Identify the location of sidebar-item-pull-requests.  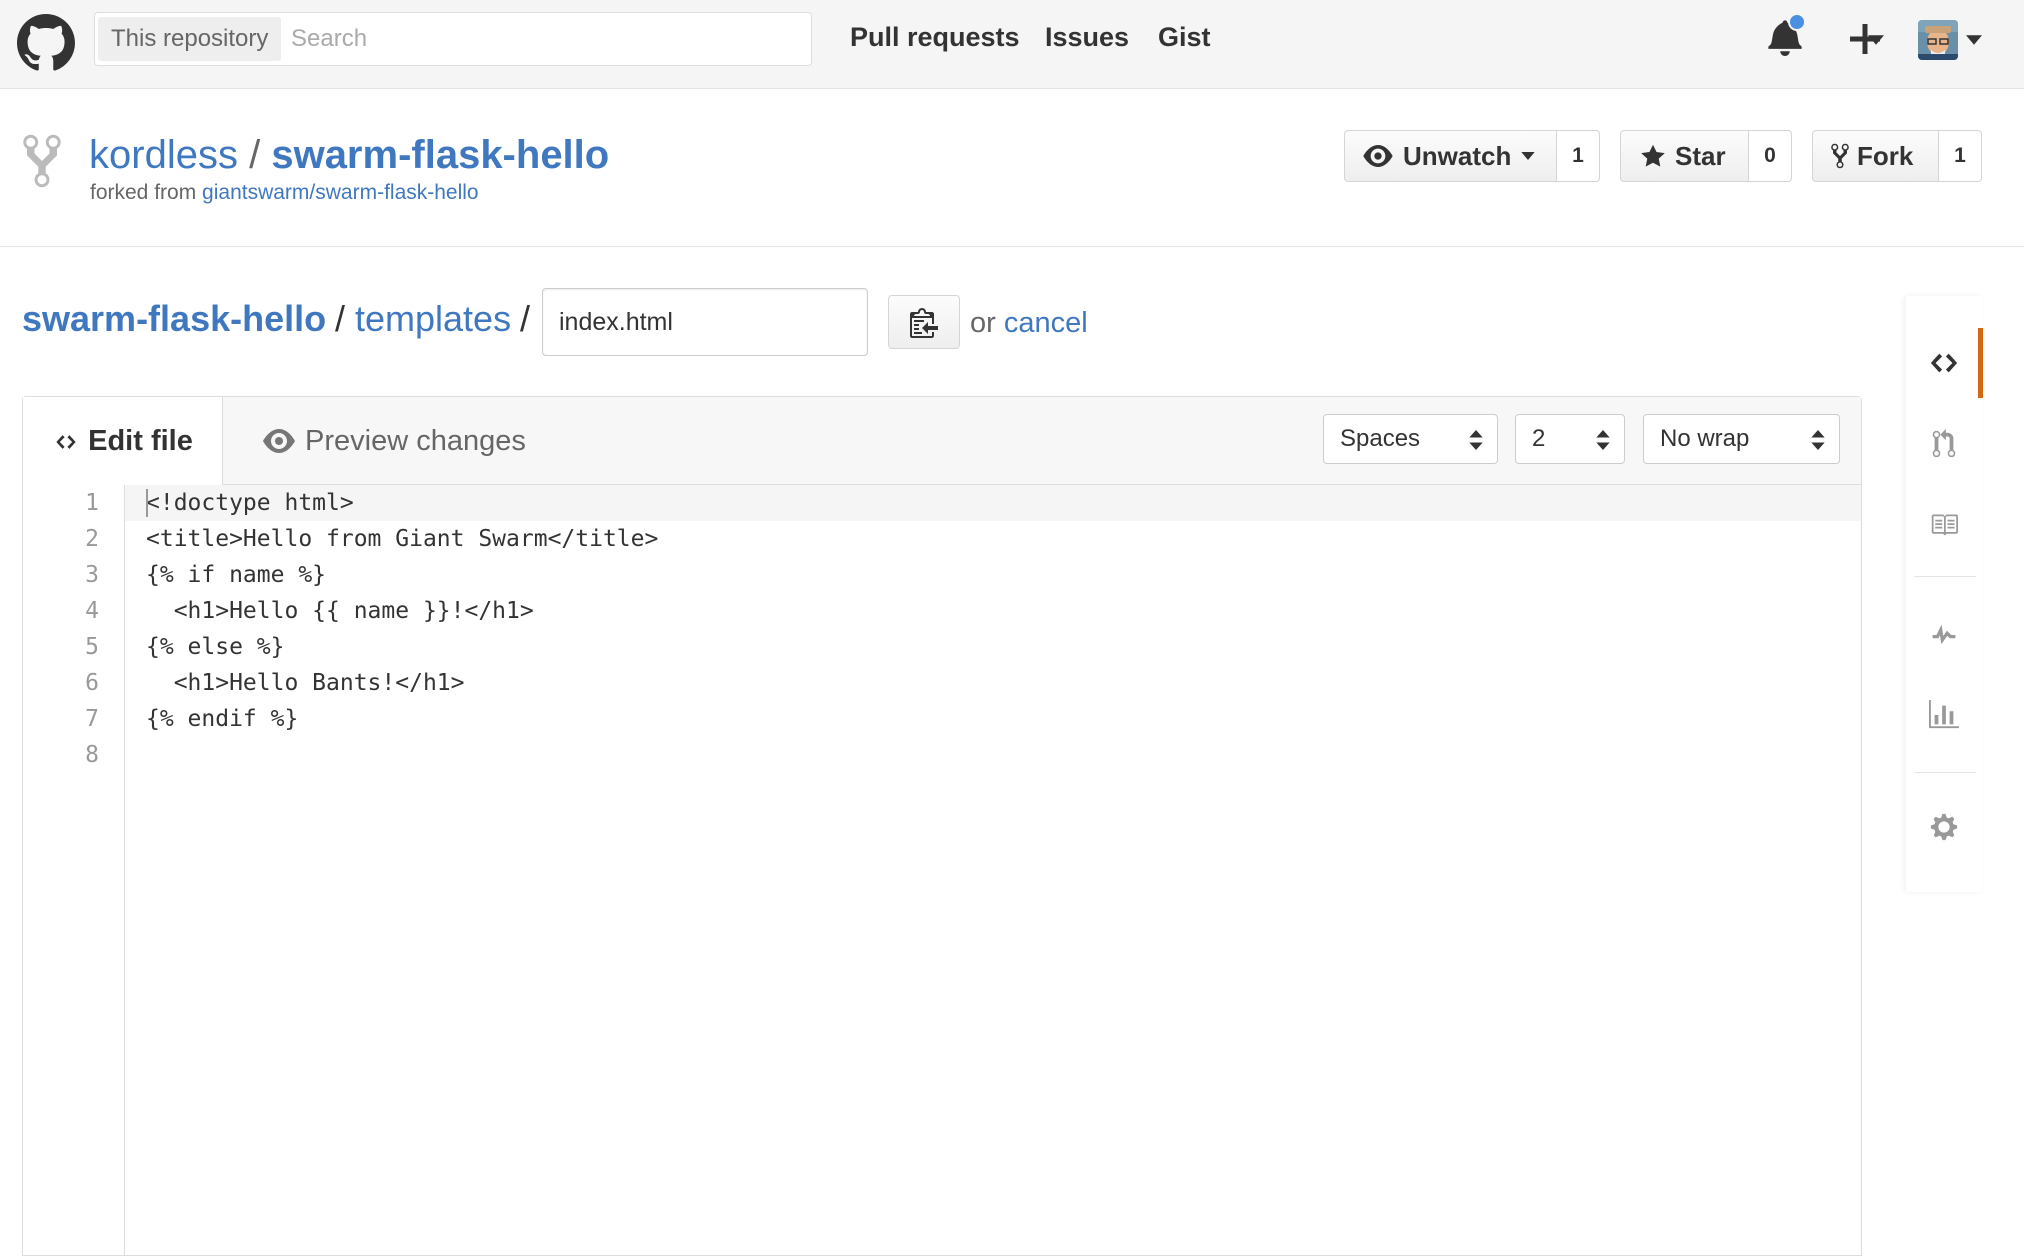
(1944, 444).